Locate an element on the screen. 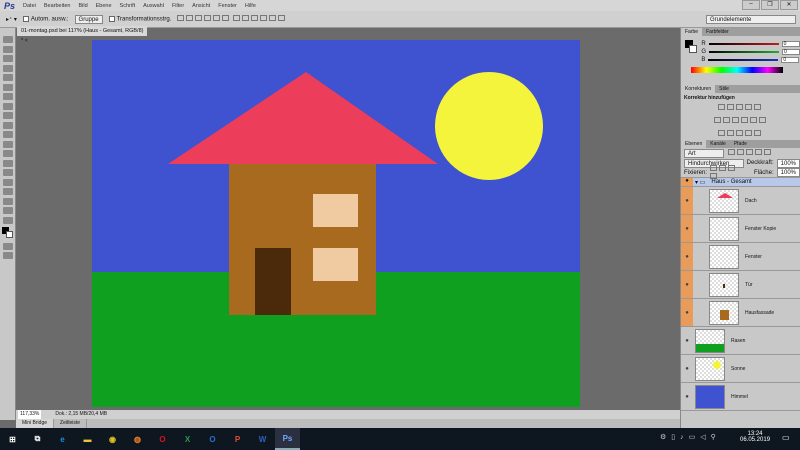 This screenshot has width=800, height=450. outlook-icon: O is located at coordinates (212, 439).